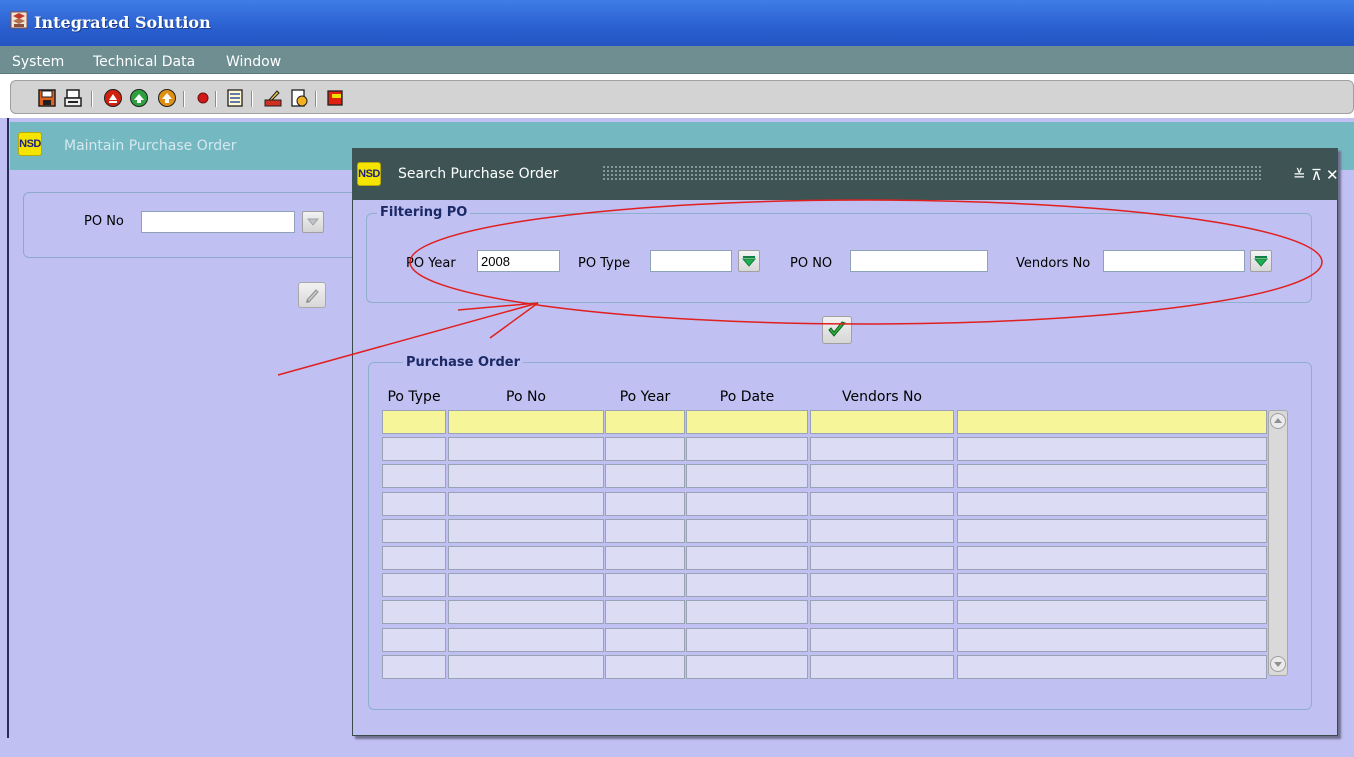  What do you see at coordinates (335, 98) in the screenshot?
I see `exit-icon` at bounding box center [335, 98].